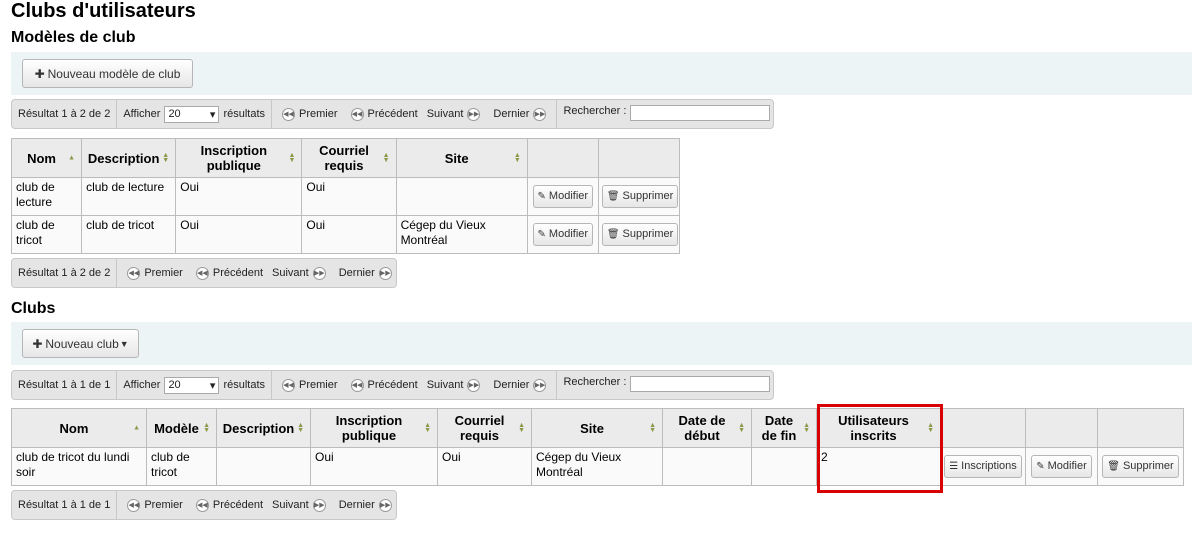 This screenshot has height=535, width=1192. I want to click on new-club-button: ✚ Nouveau club ▼, so click(80, 343).